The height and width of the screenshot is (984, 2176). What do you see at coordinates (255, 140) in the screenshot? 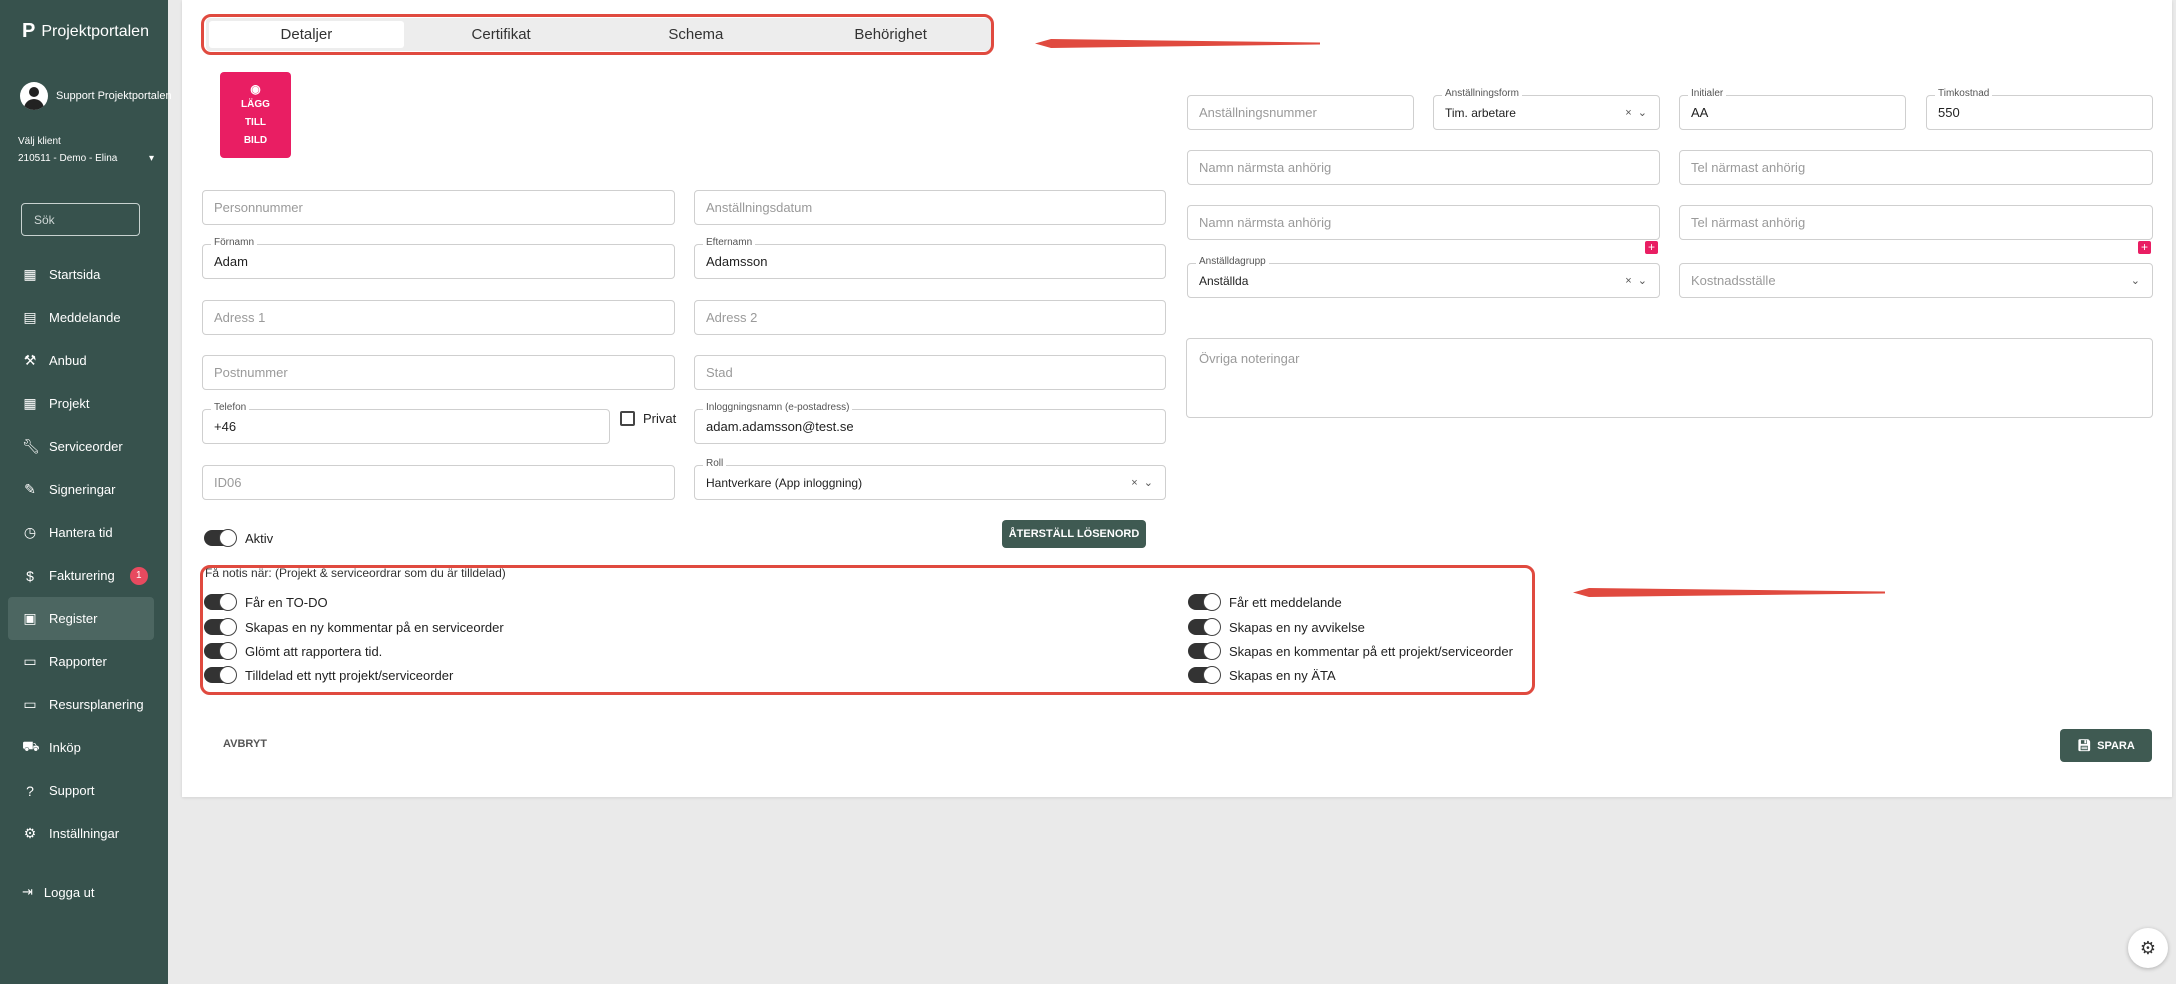
I see `add-picture-line3: BILD` at bounding box center [255, 140].